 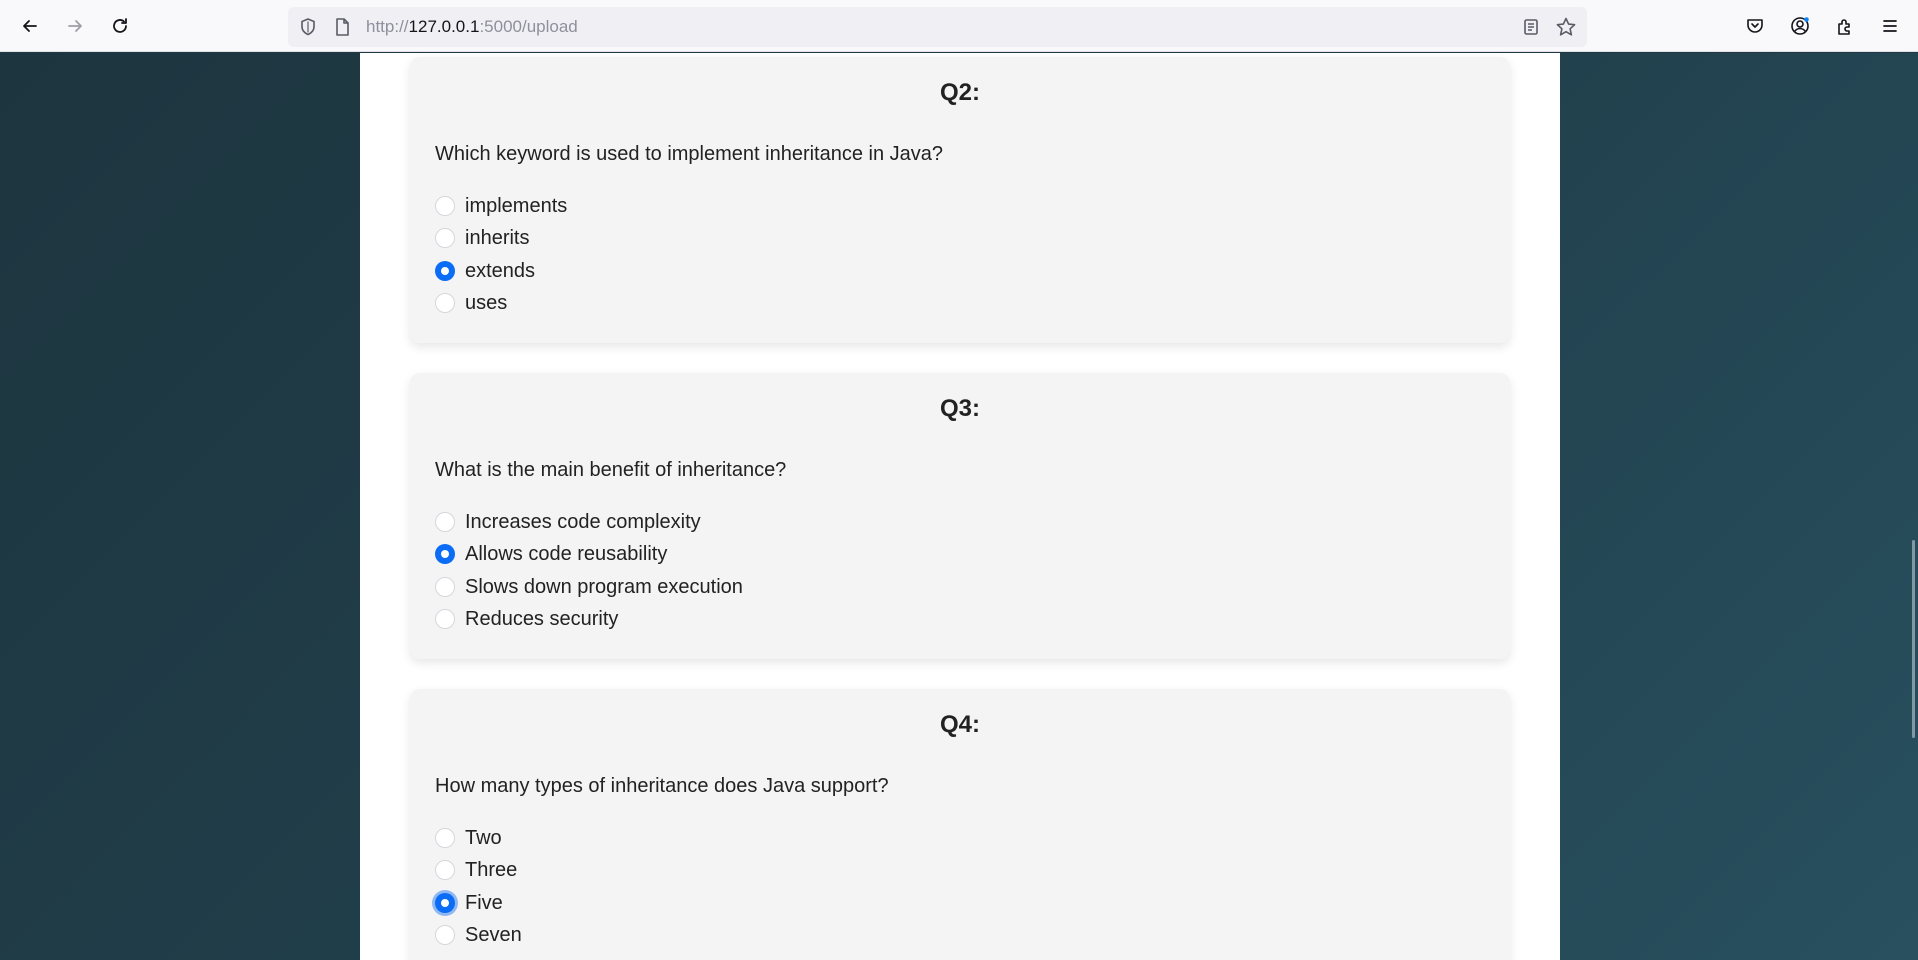 I want to click on question-text: What is the main benefit of inheritance?, so click(x=611, y=470).